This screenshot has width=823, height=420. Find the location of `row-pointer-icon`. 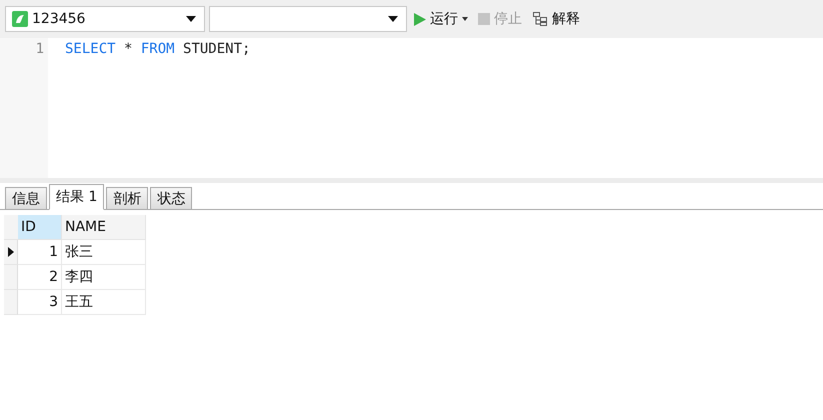

row-pointer-icon is located at coordinates (11, 252).